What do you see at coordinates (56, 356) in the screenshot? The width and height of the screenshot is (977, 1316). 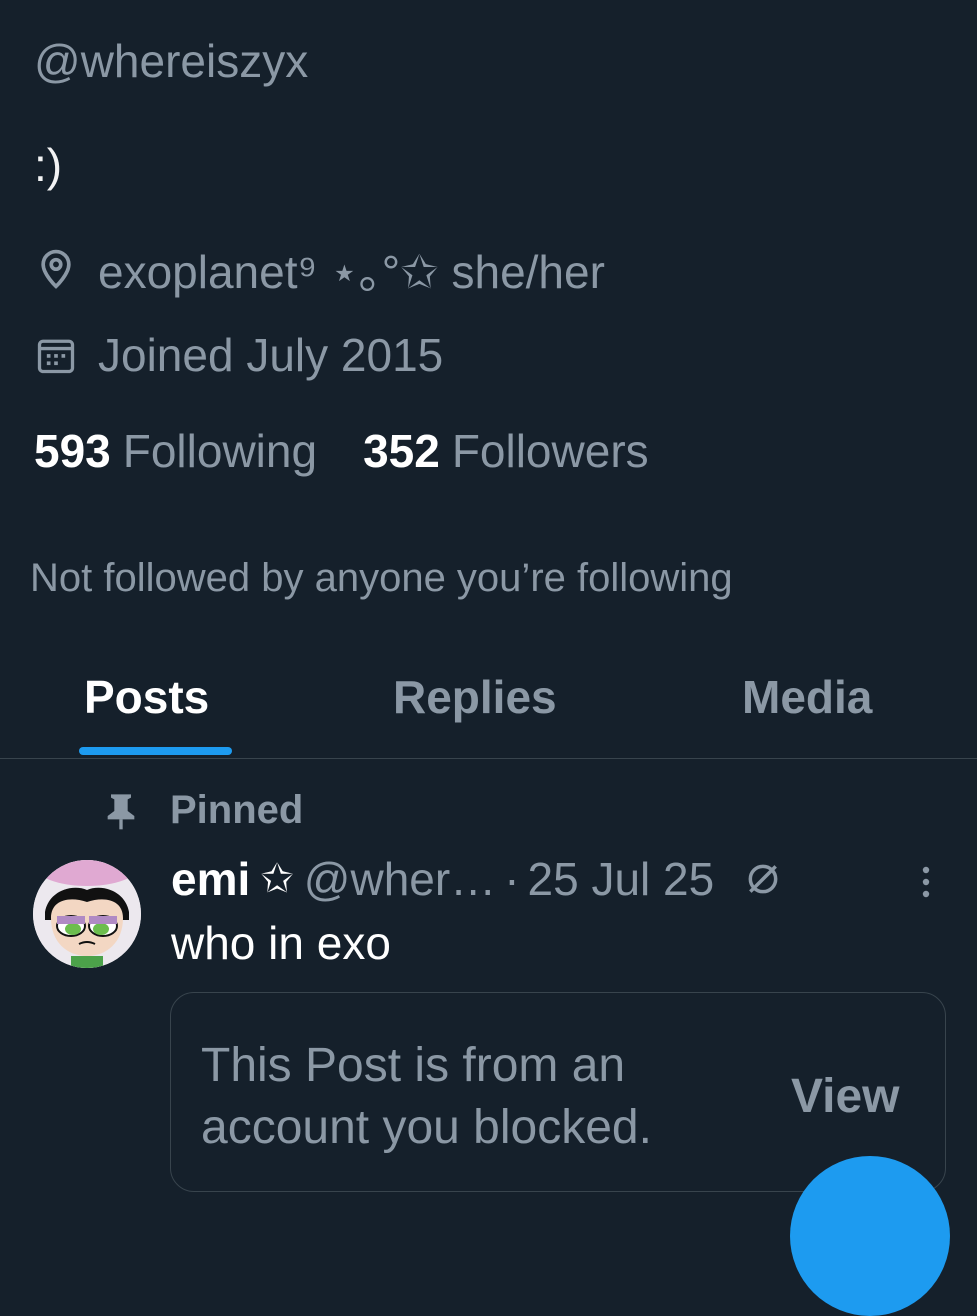 I see `calendar-icon` at bounding box center [56, 356].